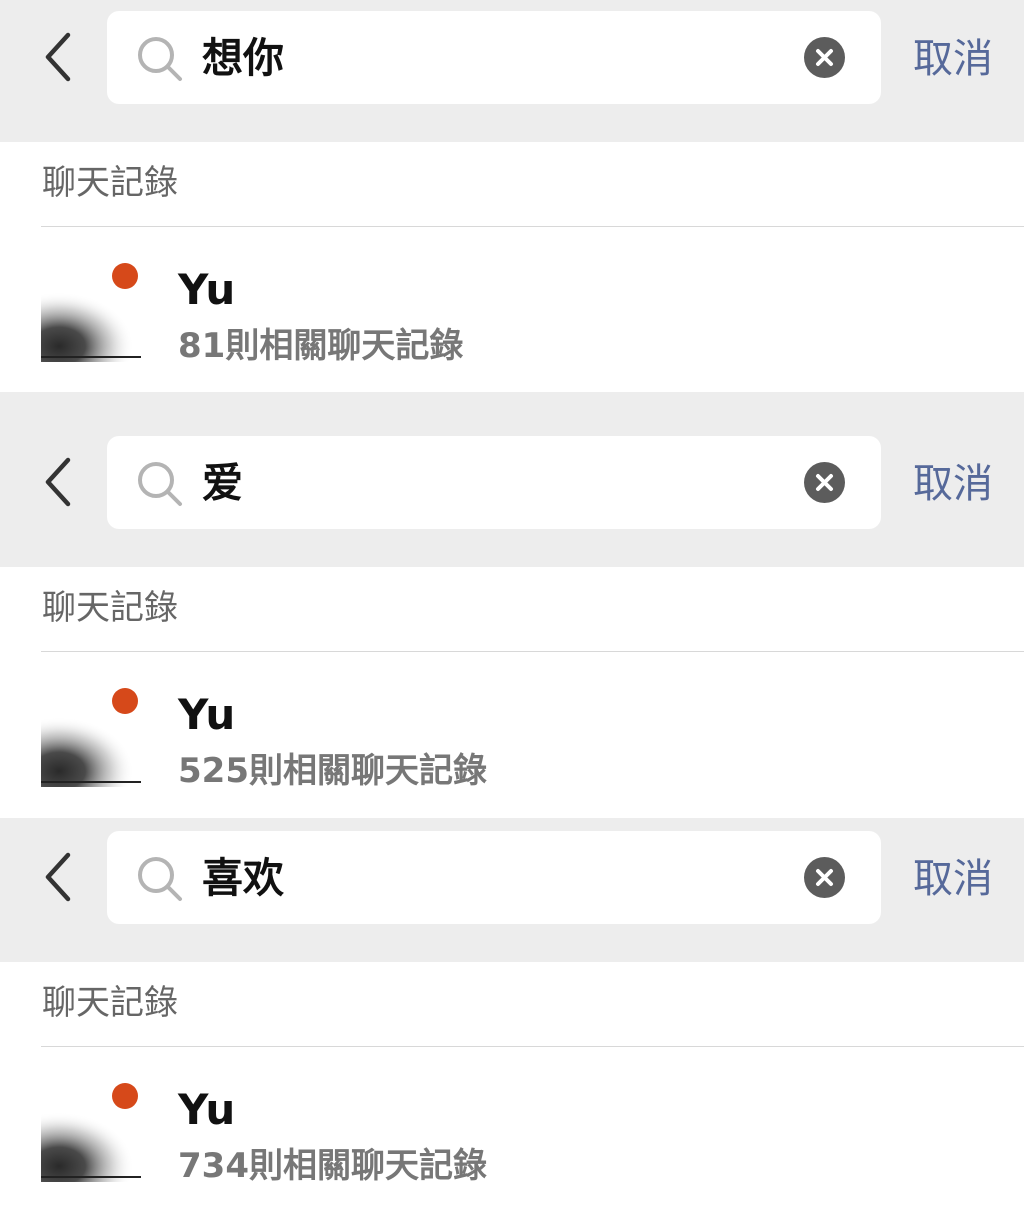 This screenshot has height=1212, width=1024. Describe the element at coordinates (243, 878) in the screenshot. I see `search-query: 喜欢` at that location.